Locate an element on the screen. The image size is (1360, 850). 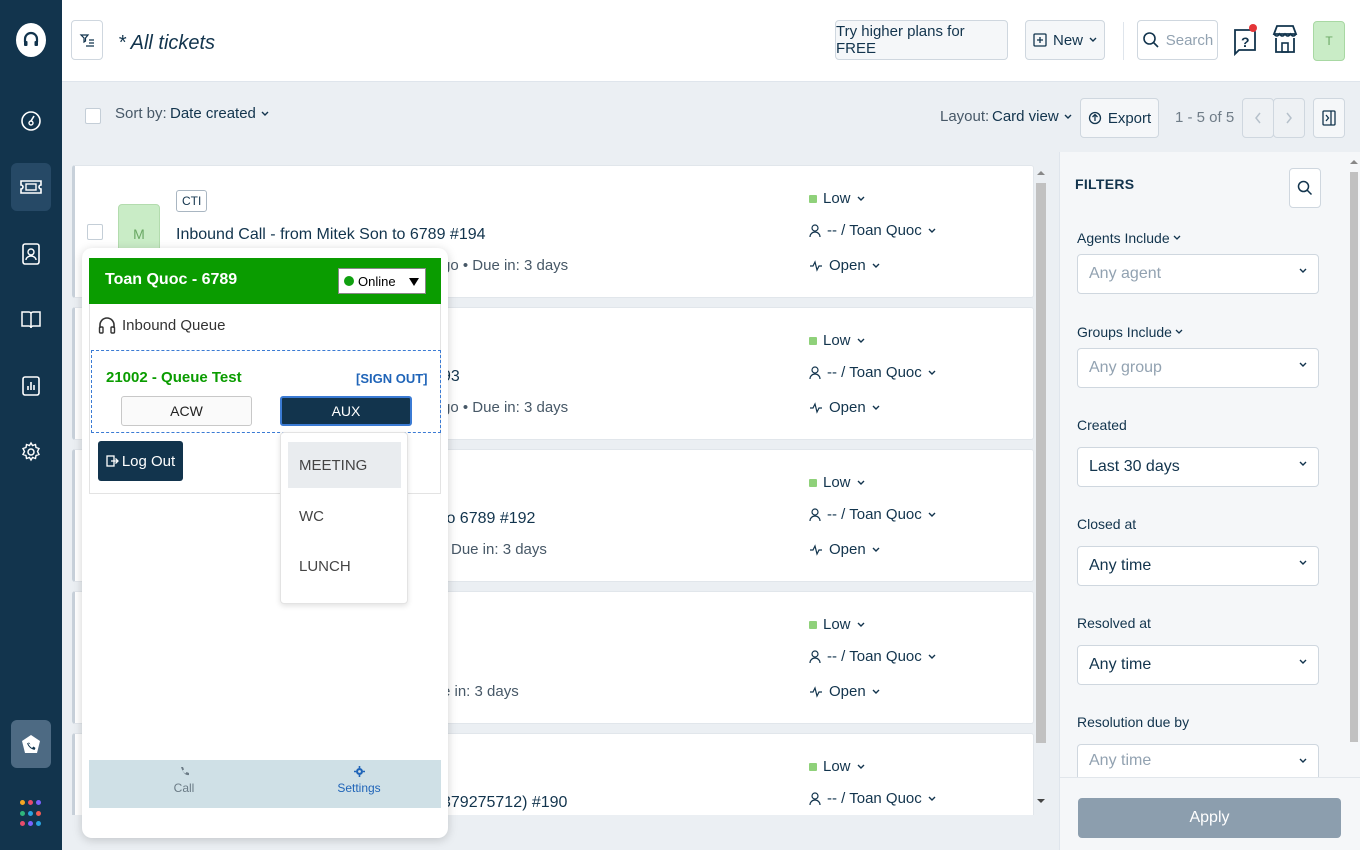
closed-at-value: Any time is located at coordinates (1120, 565).